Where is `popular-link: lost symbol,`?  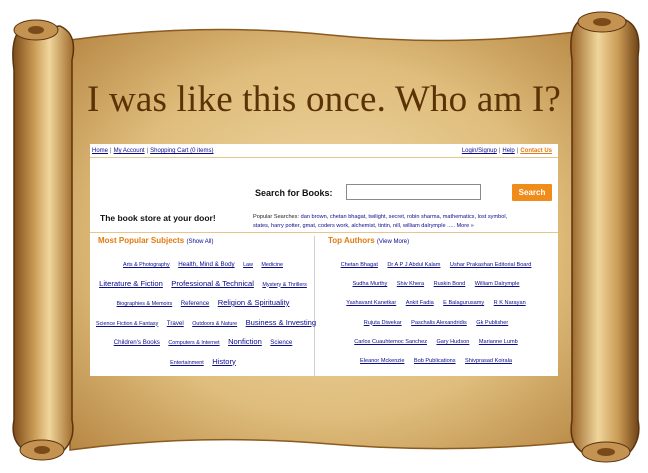
popular-link: lost symbol, is located at coordinates (493, 217).